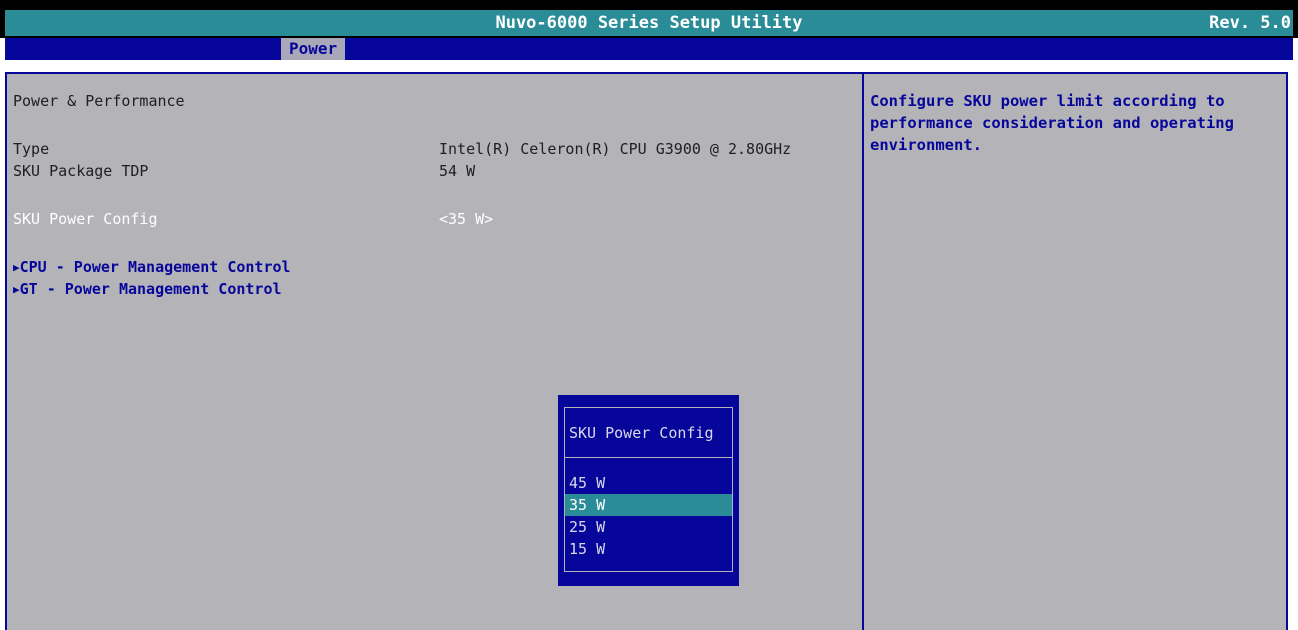  Describe the element at coordinates (648, 505) in the screenshot. I see `popup-option-35w: 35 W` at that location.